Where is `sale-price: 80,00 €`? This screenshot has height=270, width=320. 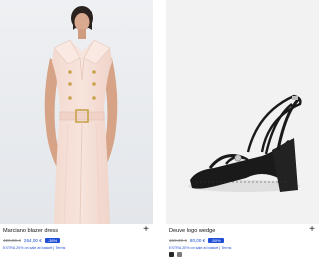 sale-price: 80,00 € is located at coordinates (197, 240).